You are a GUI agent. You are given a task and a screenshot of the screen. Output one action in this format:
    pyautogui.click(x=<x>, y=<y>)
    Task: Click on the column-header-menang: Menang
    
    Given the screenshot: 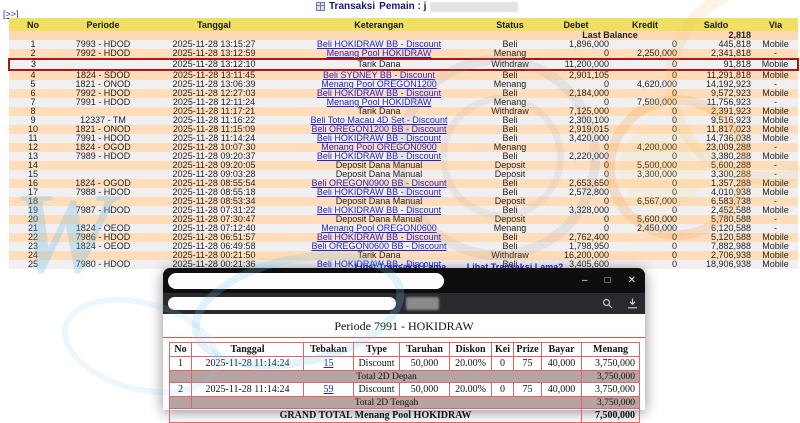 What is the action you would take?
    pyautogui.click(x=610, y=349)
    